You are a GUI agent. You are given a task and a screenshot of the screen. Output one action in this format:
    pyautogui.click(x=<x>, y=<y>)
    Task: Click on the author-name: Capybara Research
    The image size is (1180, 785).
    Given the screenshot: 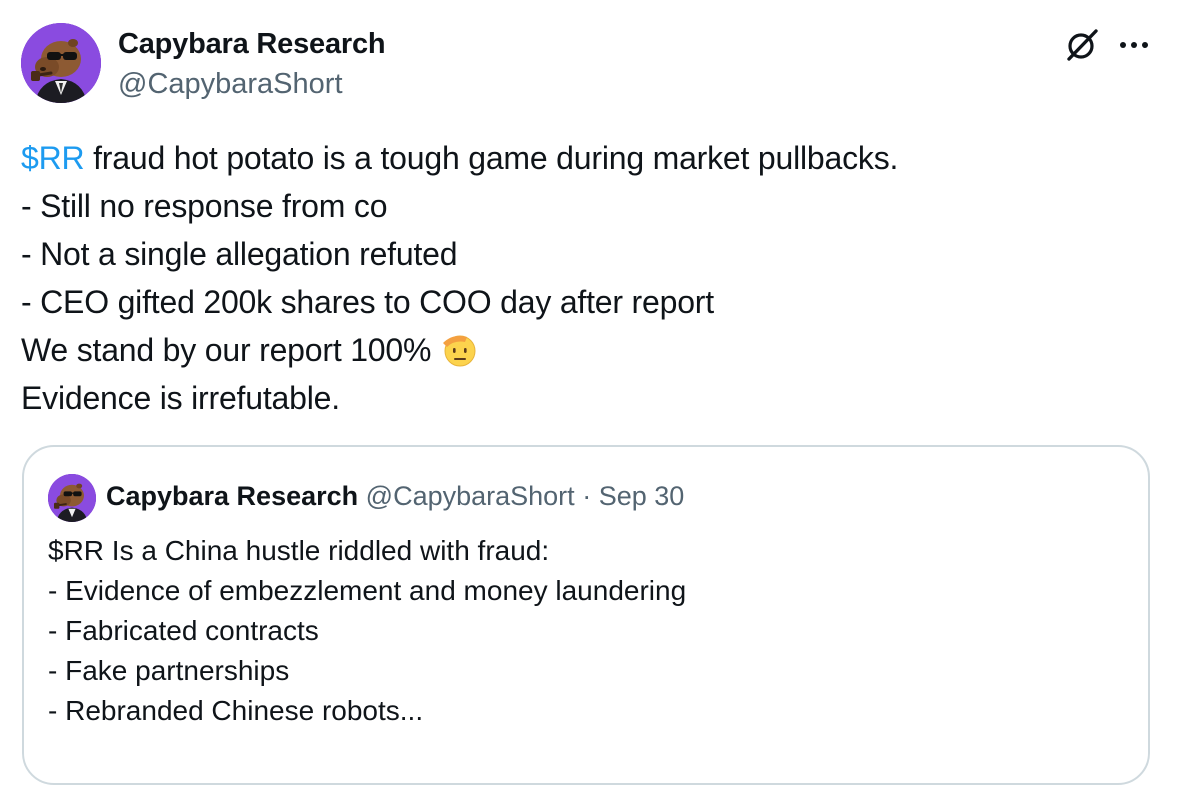 What is the action you would take?
    pyautogui.click(x=252, y=44)
    